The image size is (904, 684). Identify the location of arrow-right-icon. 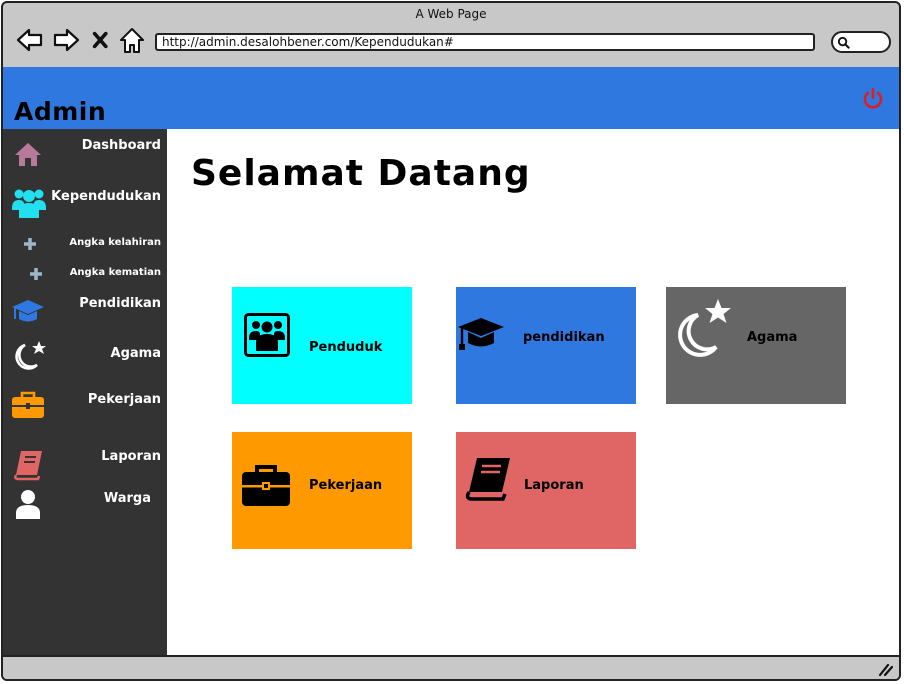
(66, 40).